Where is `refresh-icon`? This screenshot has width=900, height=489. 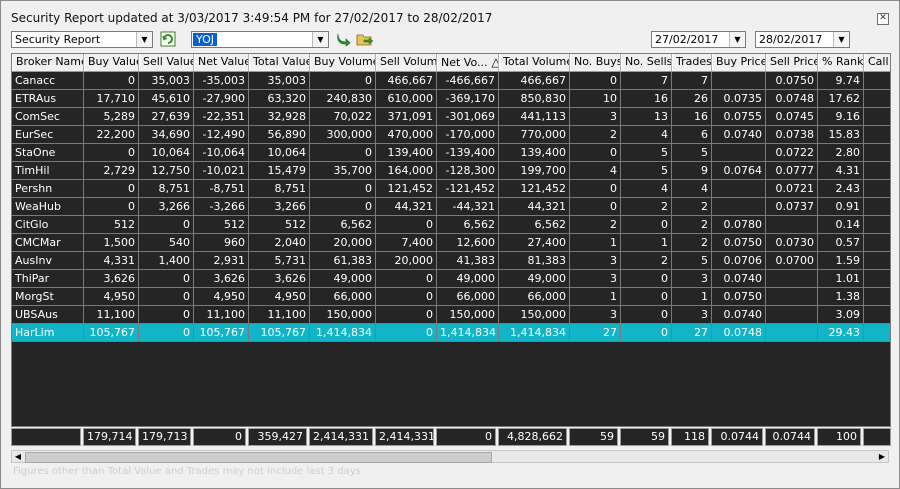 refresh-icon is located at coordinates (167, 39).